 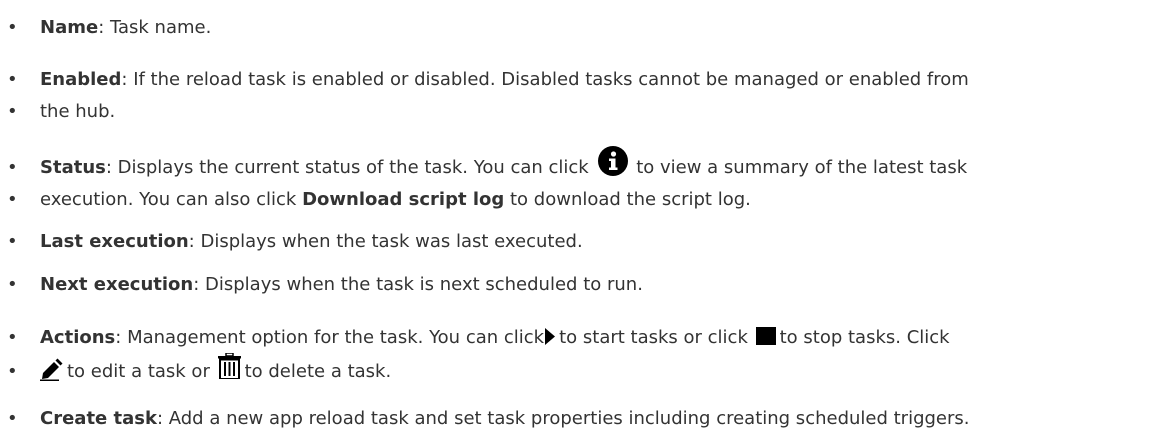 What do you see at coordinates (584, 370) in the screenshot?
I see `list-item-actions-cont: to edit a task or to delete a task.` at bounding box center [584, 370].